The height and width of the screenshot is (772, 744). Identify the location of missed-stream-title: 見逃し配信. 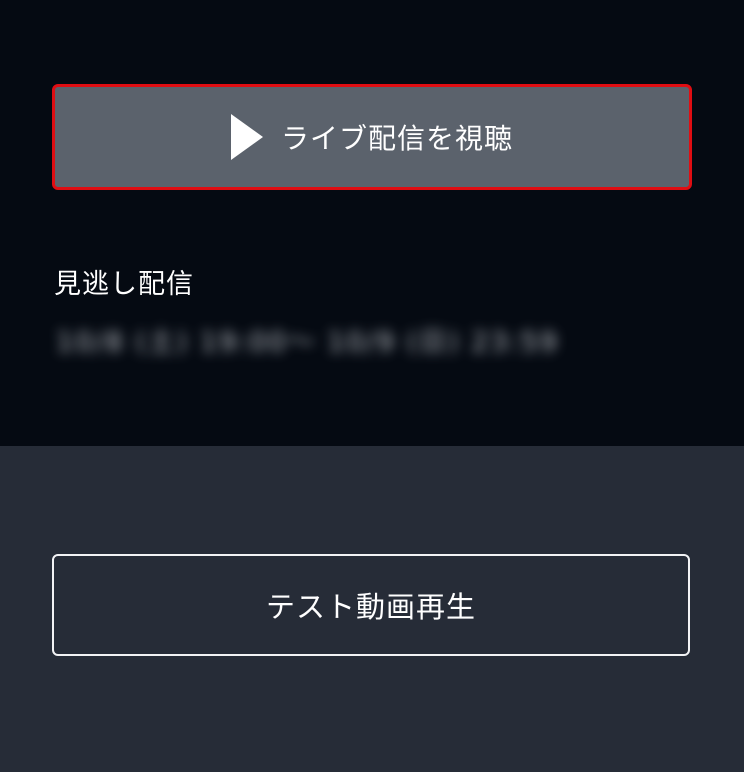
(124, 284).